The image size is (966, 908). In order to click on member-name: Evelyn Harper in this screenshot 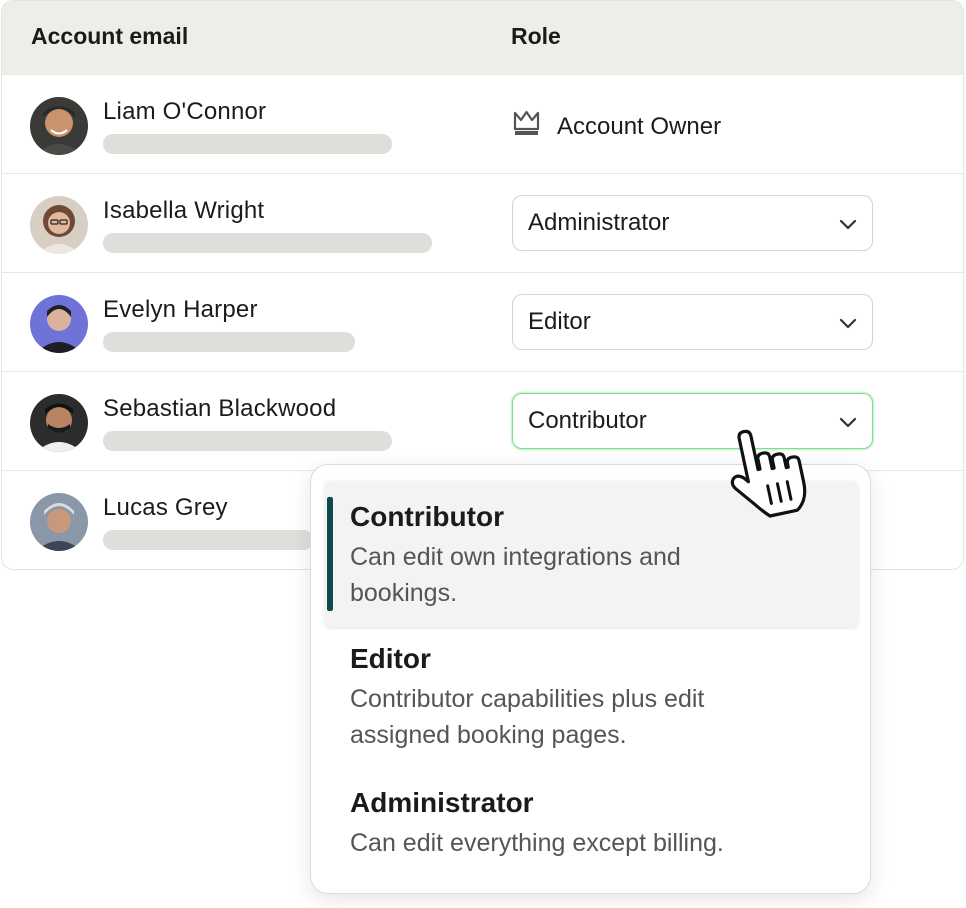, I will do `click(180, 309)`.